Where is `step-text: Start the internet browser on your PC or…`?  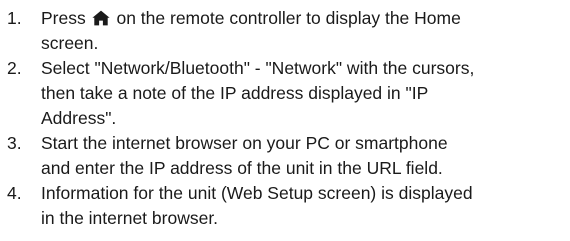 step-text: Start the internet browser on your PC or… is located at coordinates (244, 155).